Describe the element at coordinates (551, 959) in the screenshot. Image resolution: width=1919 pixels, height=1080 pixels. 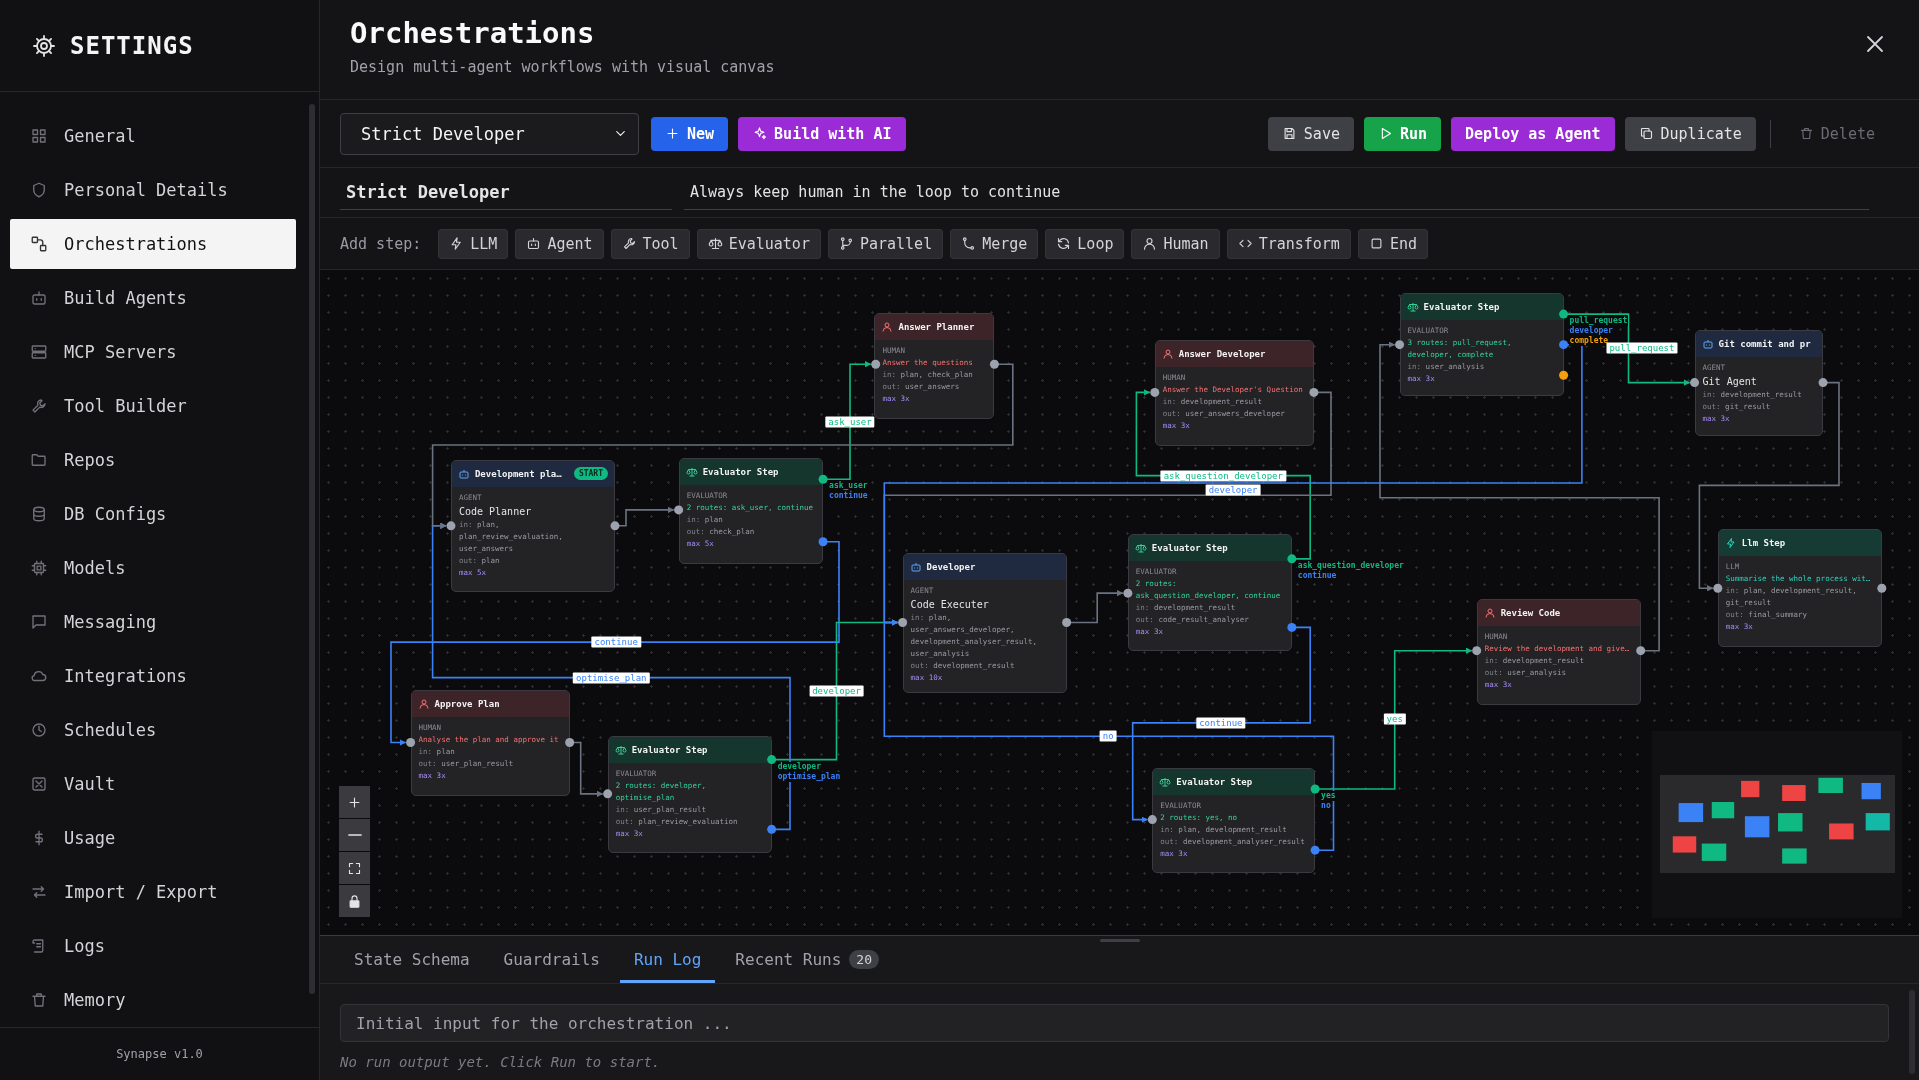
I see `tab-label: Guardrails` at that location.